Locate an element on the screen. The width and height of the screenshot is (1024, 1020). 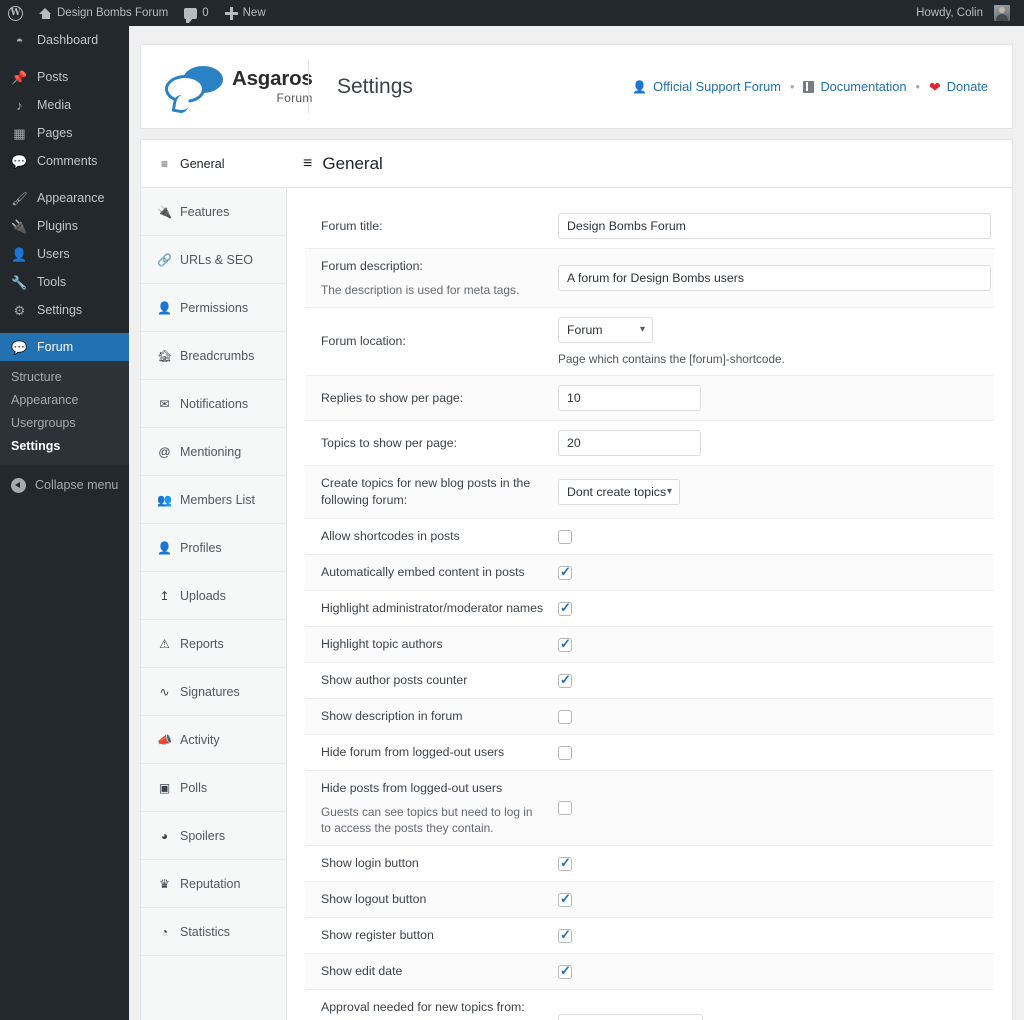
site-name-link: Design Bombs Forum is located at coordinates (103, 13).